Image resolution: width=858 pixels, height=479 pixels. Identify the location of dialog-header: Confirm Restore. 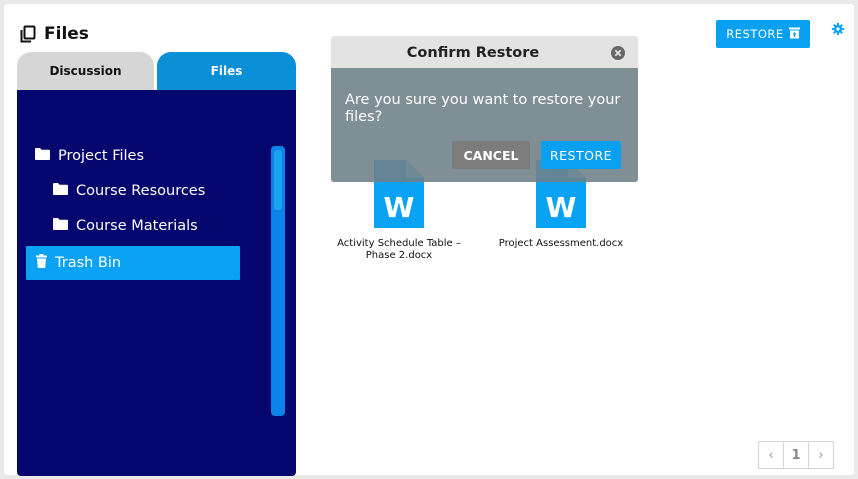
(484, 52).